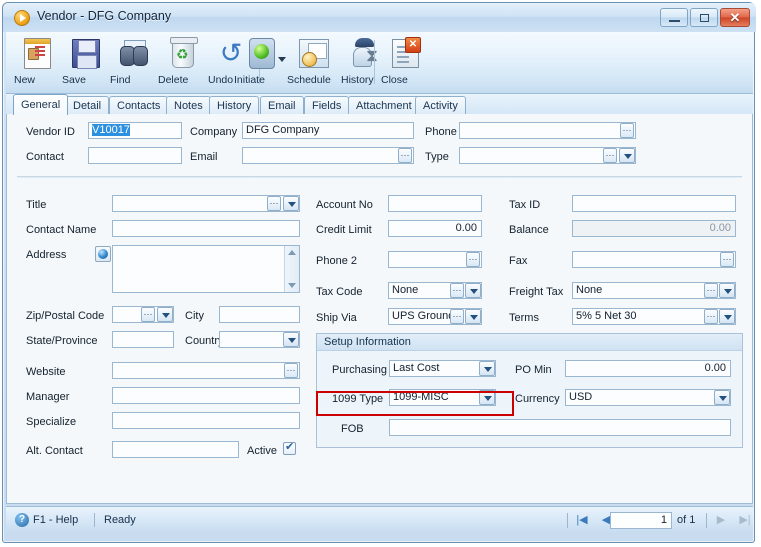 The height and width of the screenshot is (547, 761). I want to click on zip-dropdown-button, so click(165, 314).